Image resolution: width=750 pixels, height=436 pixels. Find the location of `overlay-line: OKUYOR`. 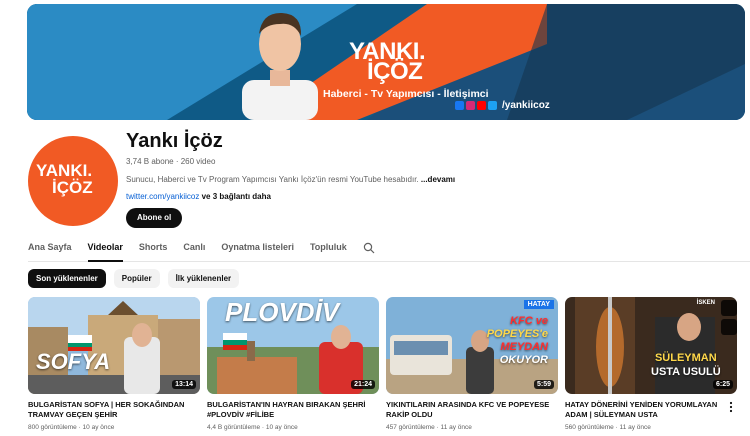

overlay-line: OKUYOR is located at coordinates (523, 360).